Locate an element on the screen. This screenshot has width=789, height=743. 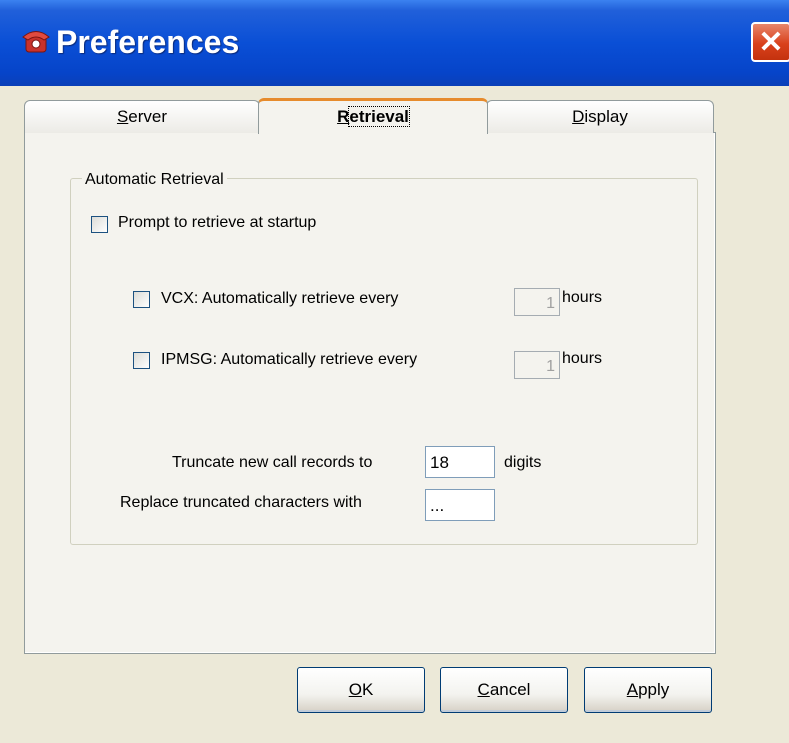
vcx-auto-retrieve-checkbox is located at coordinates (141, 299).